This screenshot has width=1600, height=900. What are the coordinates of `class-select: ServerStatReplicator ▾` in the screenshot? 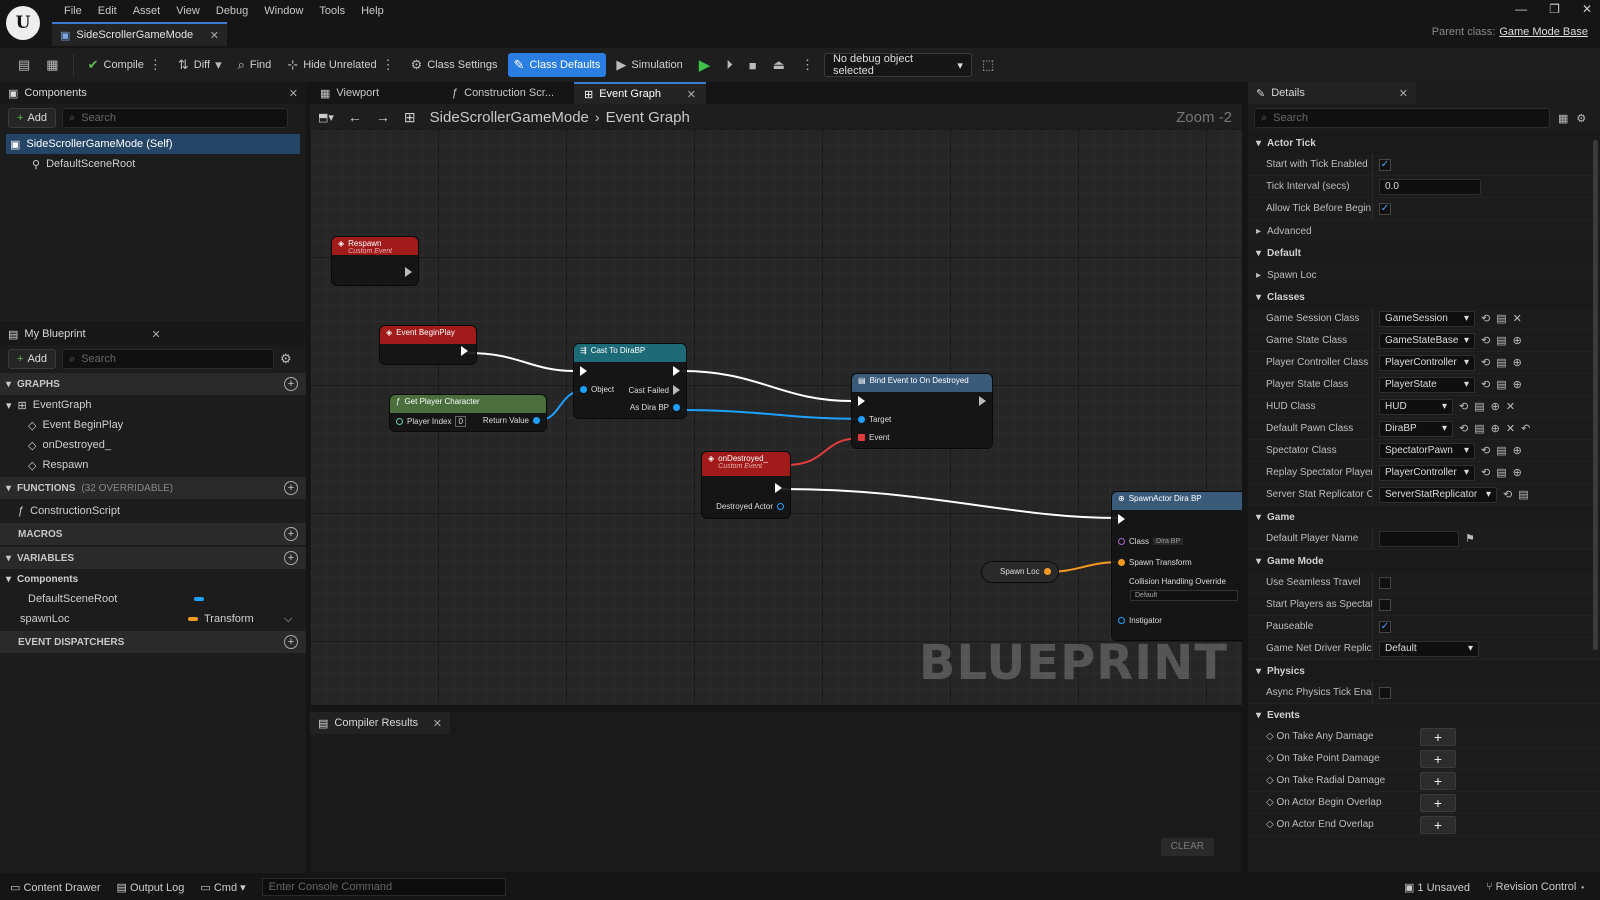 It's located at (1438, 494).